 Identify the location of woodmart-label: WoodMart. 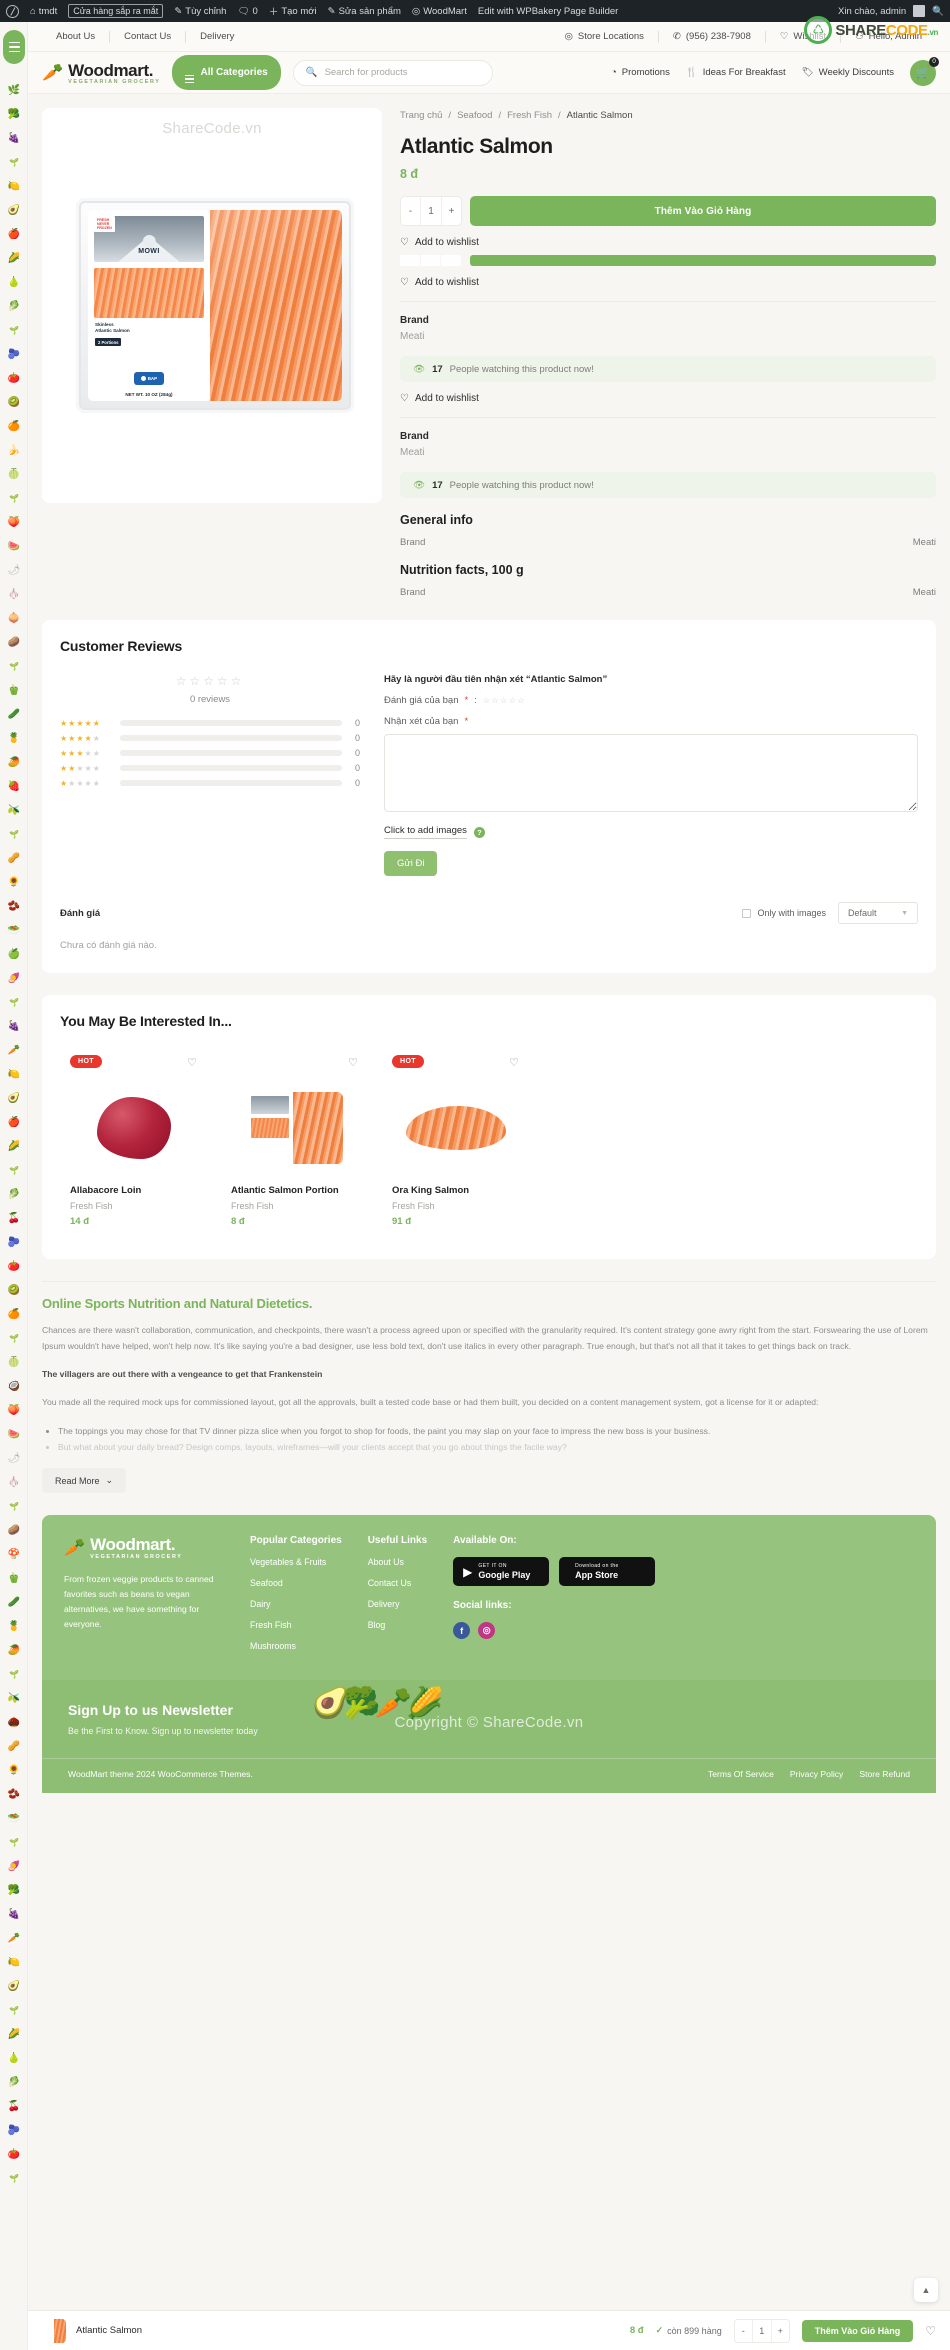
(445, 11).